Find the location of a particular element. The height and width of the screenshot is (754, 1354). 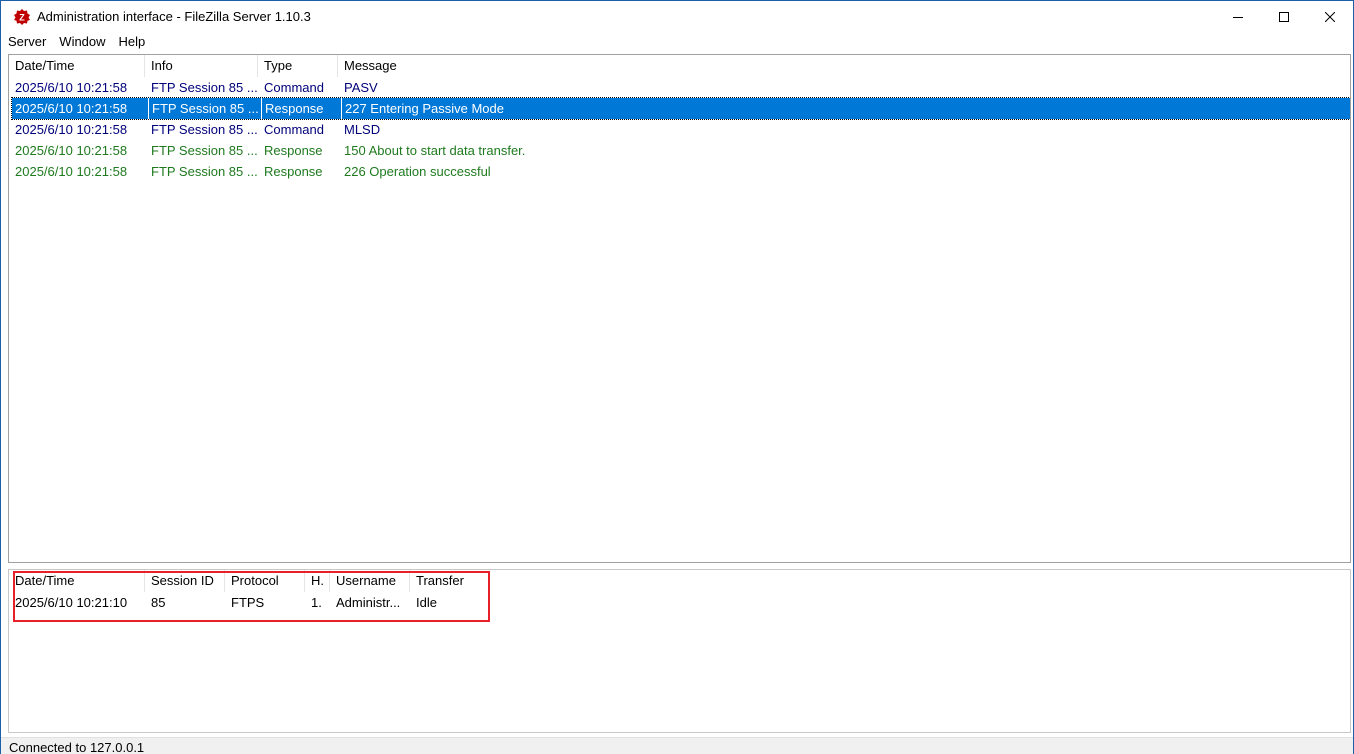

maximize-button is located at coordinates (1284, 16).